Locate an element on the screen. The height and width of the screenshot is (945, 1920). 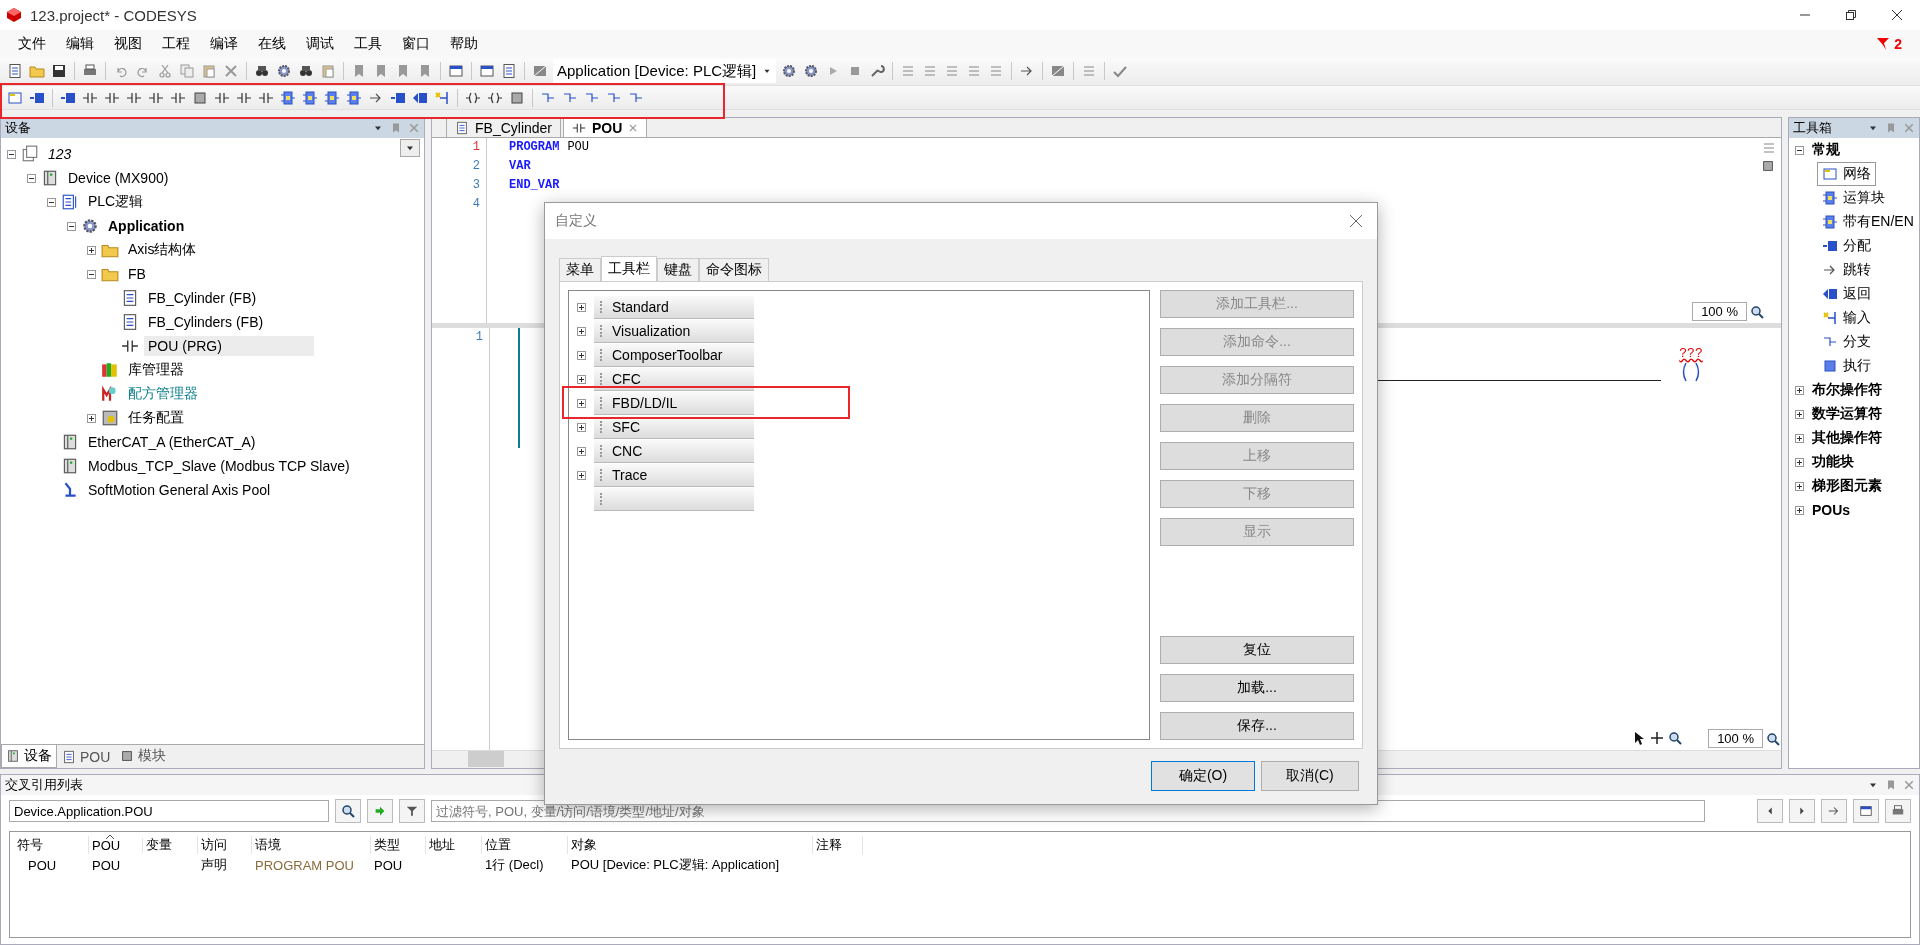
tree-item: 任务配置 is located at coordinates (156, 418).